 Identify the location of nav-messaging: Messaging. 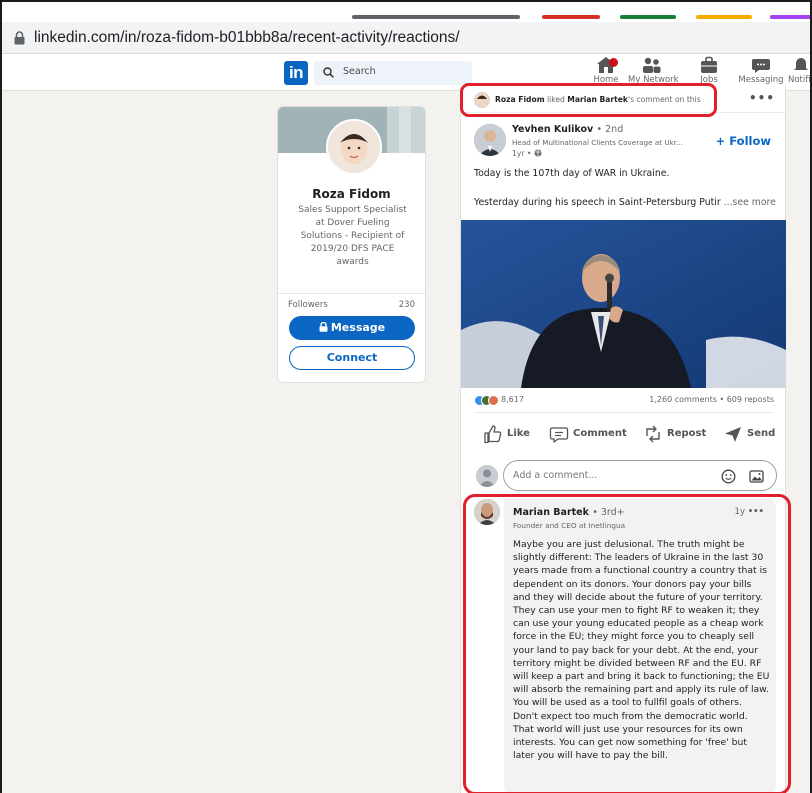
(761, 73).